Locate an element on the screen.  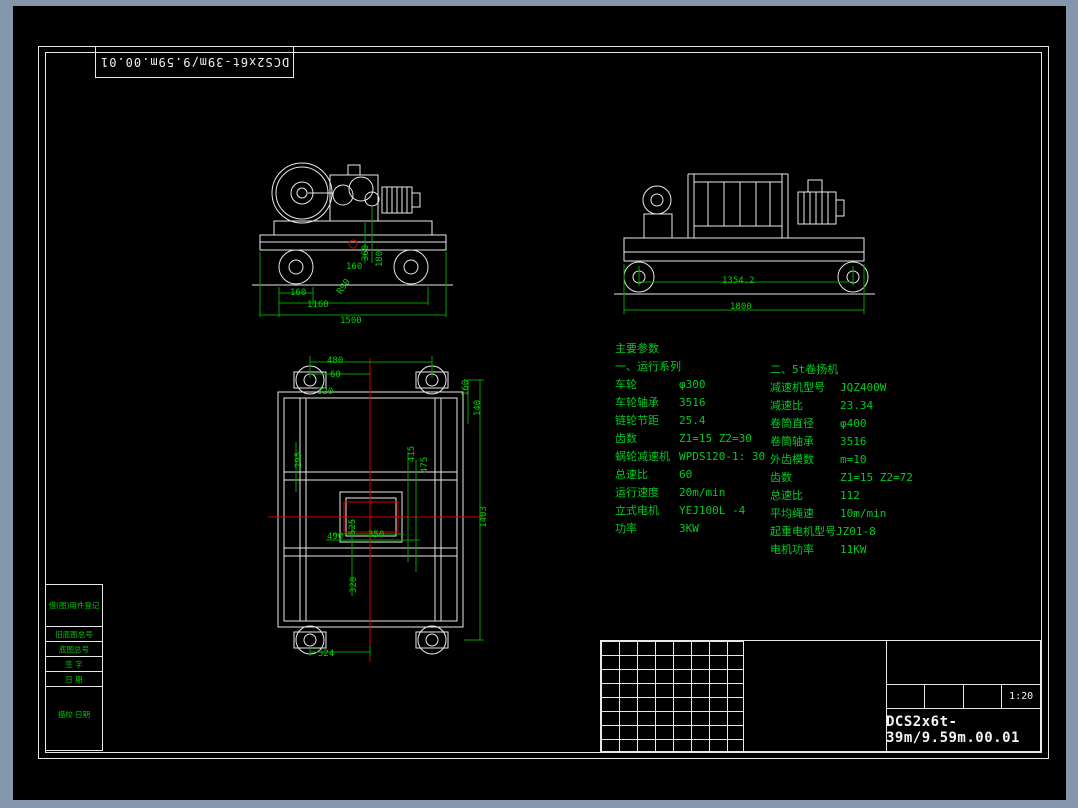
param-label: 车轮轴承 is located at coordinates (637, 402).